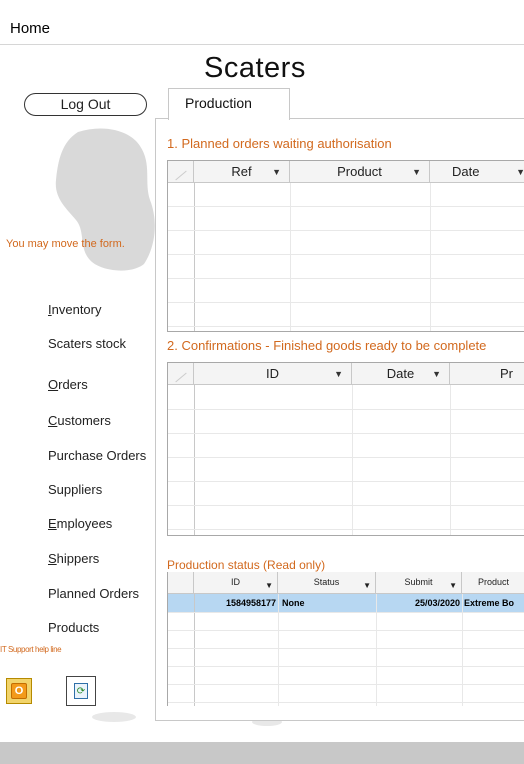 The width and height of the screenshot is (524, 764). I want to click on production-status-title: Production status (Read only), so click(246, 565).